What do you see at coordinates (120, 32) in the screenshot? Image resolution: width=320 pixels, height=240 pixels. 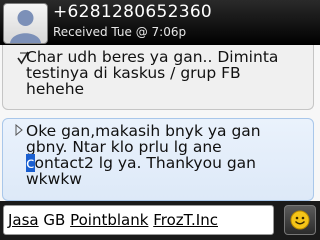 I see `received-timestamp: Received Tue @ 7:06p` at bounding box center [120, 32].